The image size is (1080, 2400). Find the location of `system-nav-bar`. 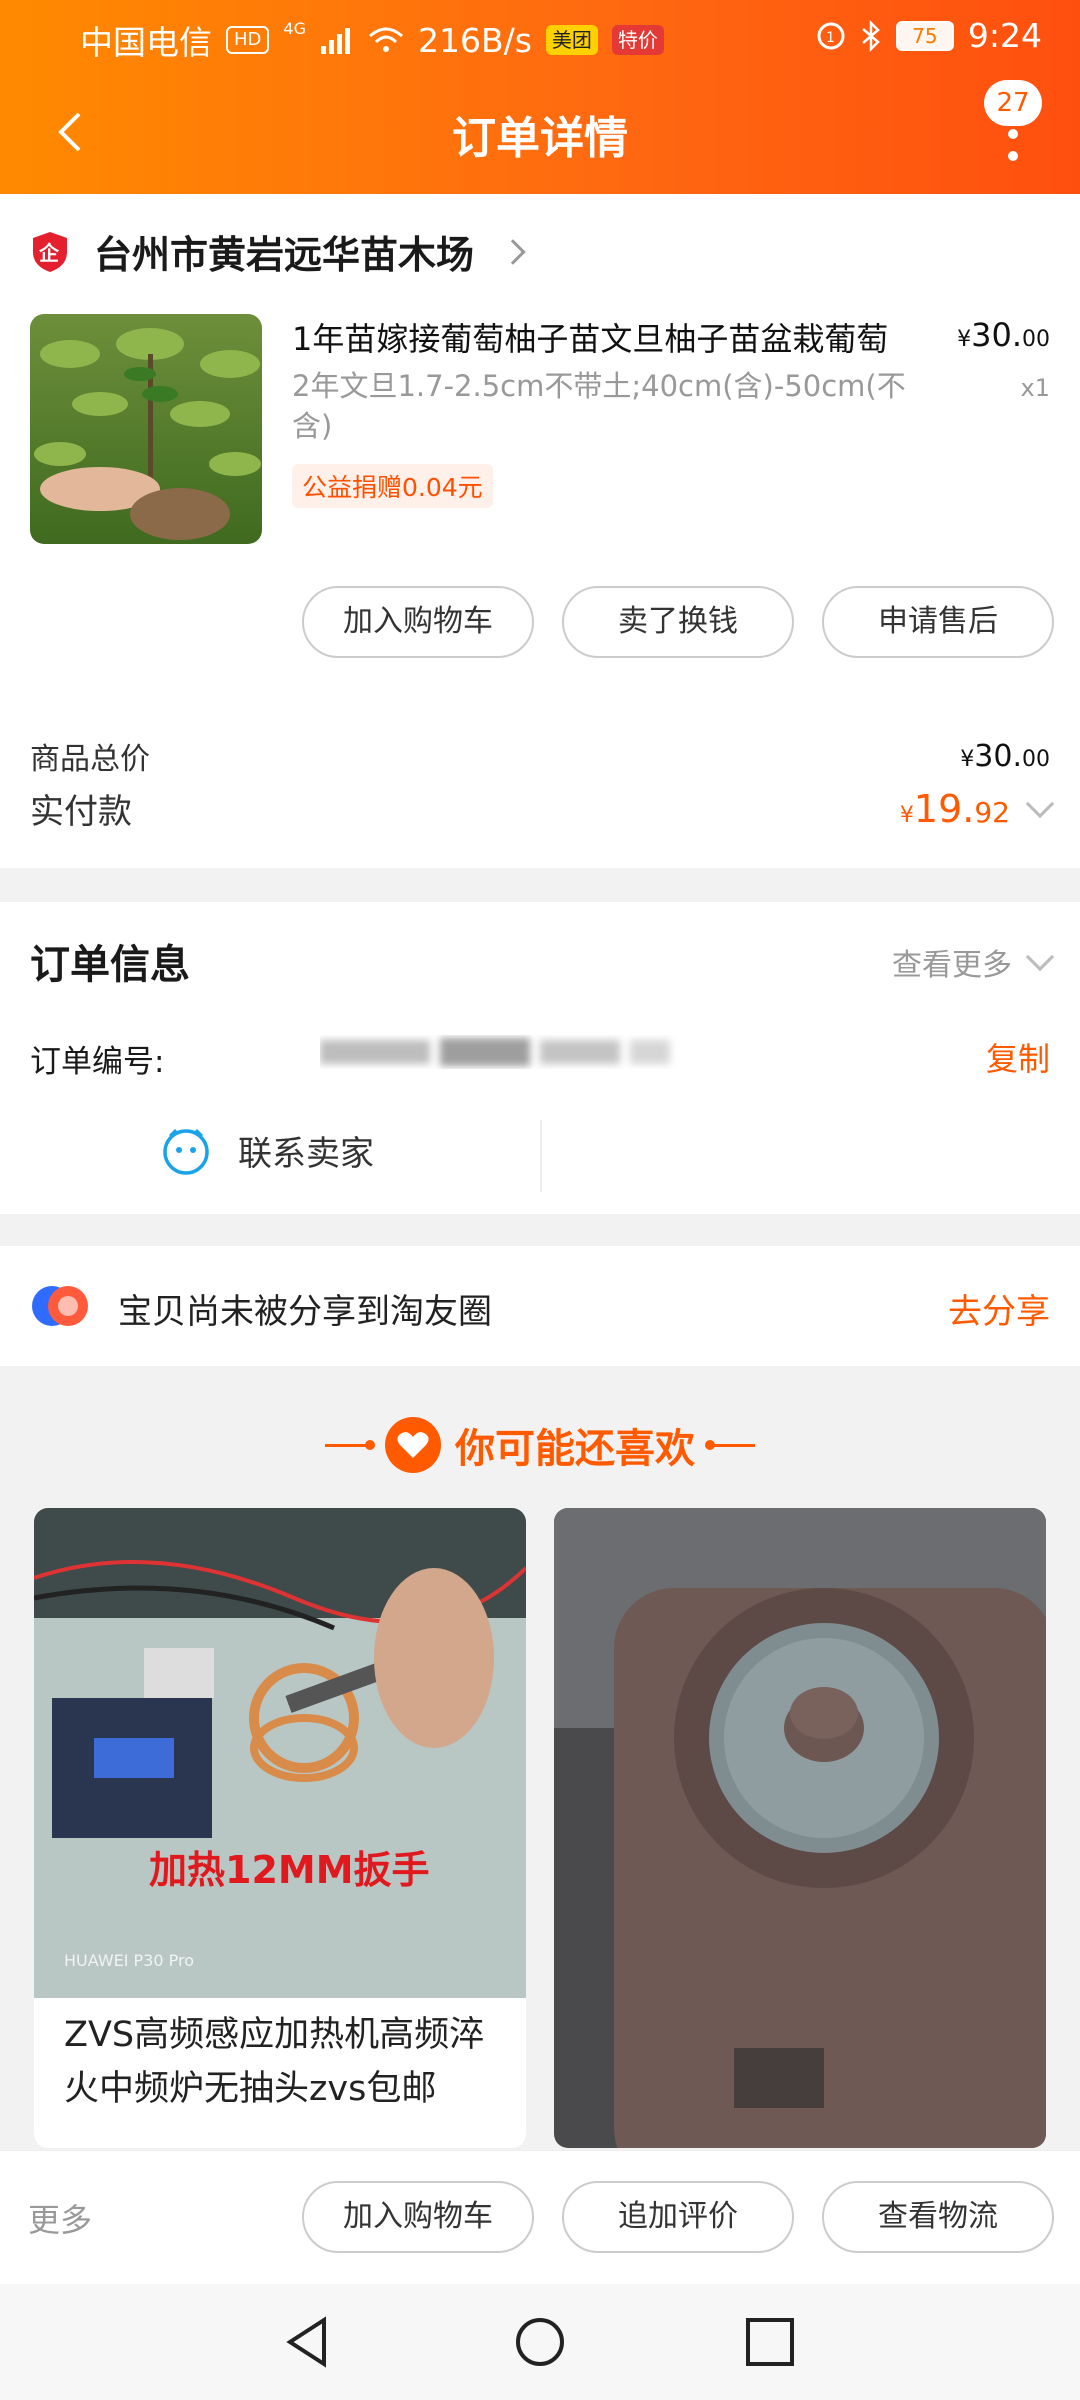

system-nav-bar is located at coordinates (540, 2342).